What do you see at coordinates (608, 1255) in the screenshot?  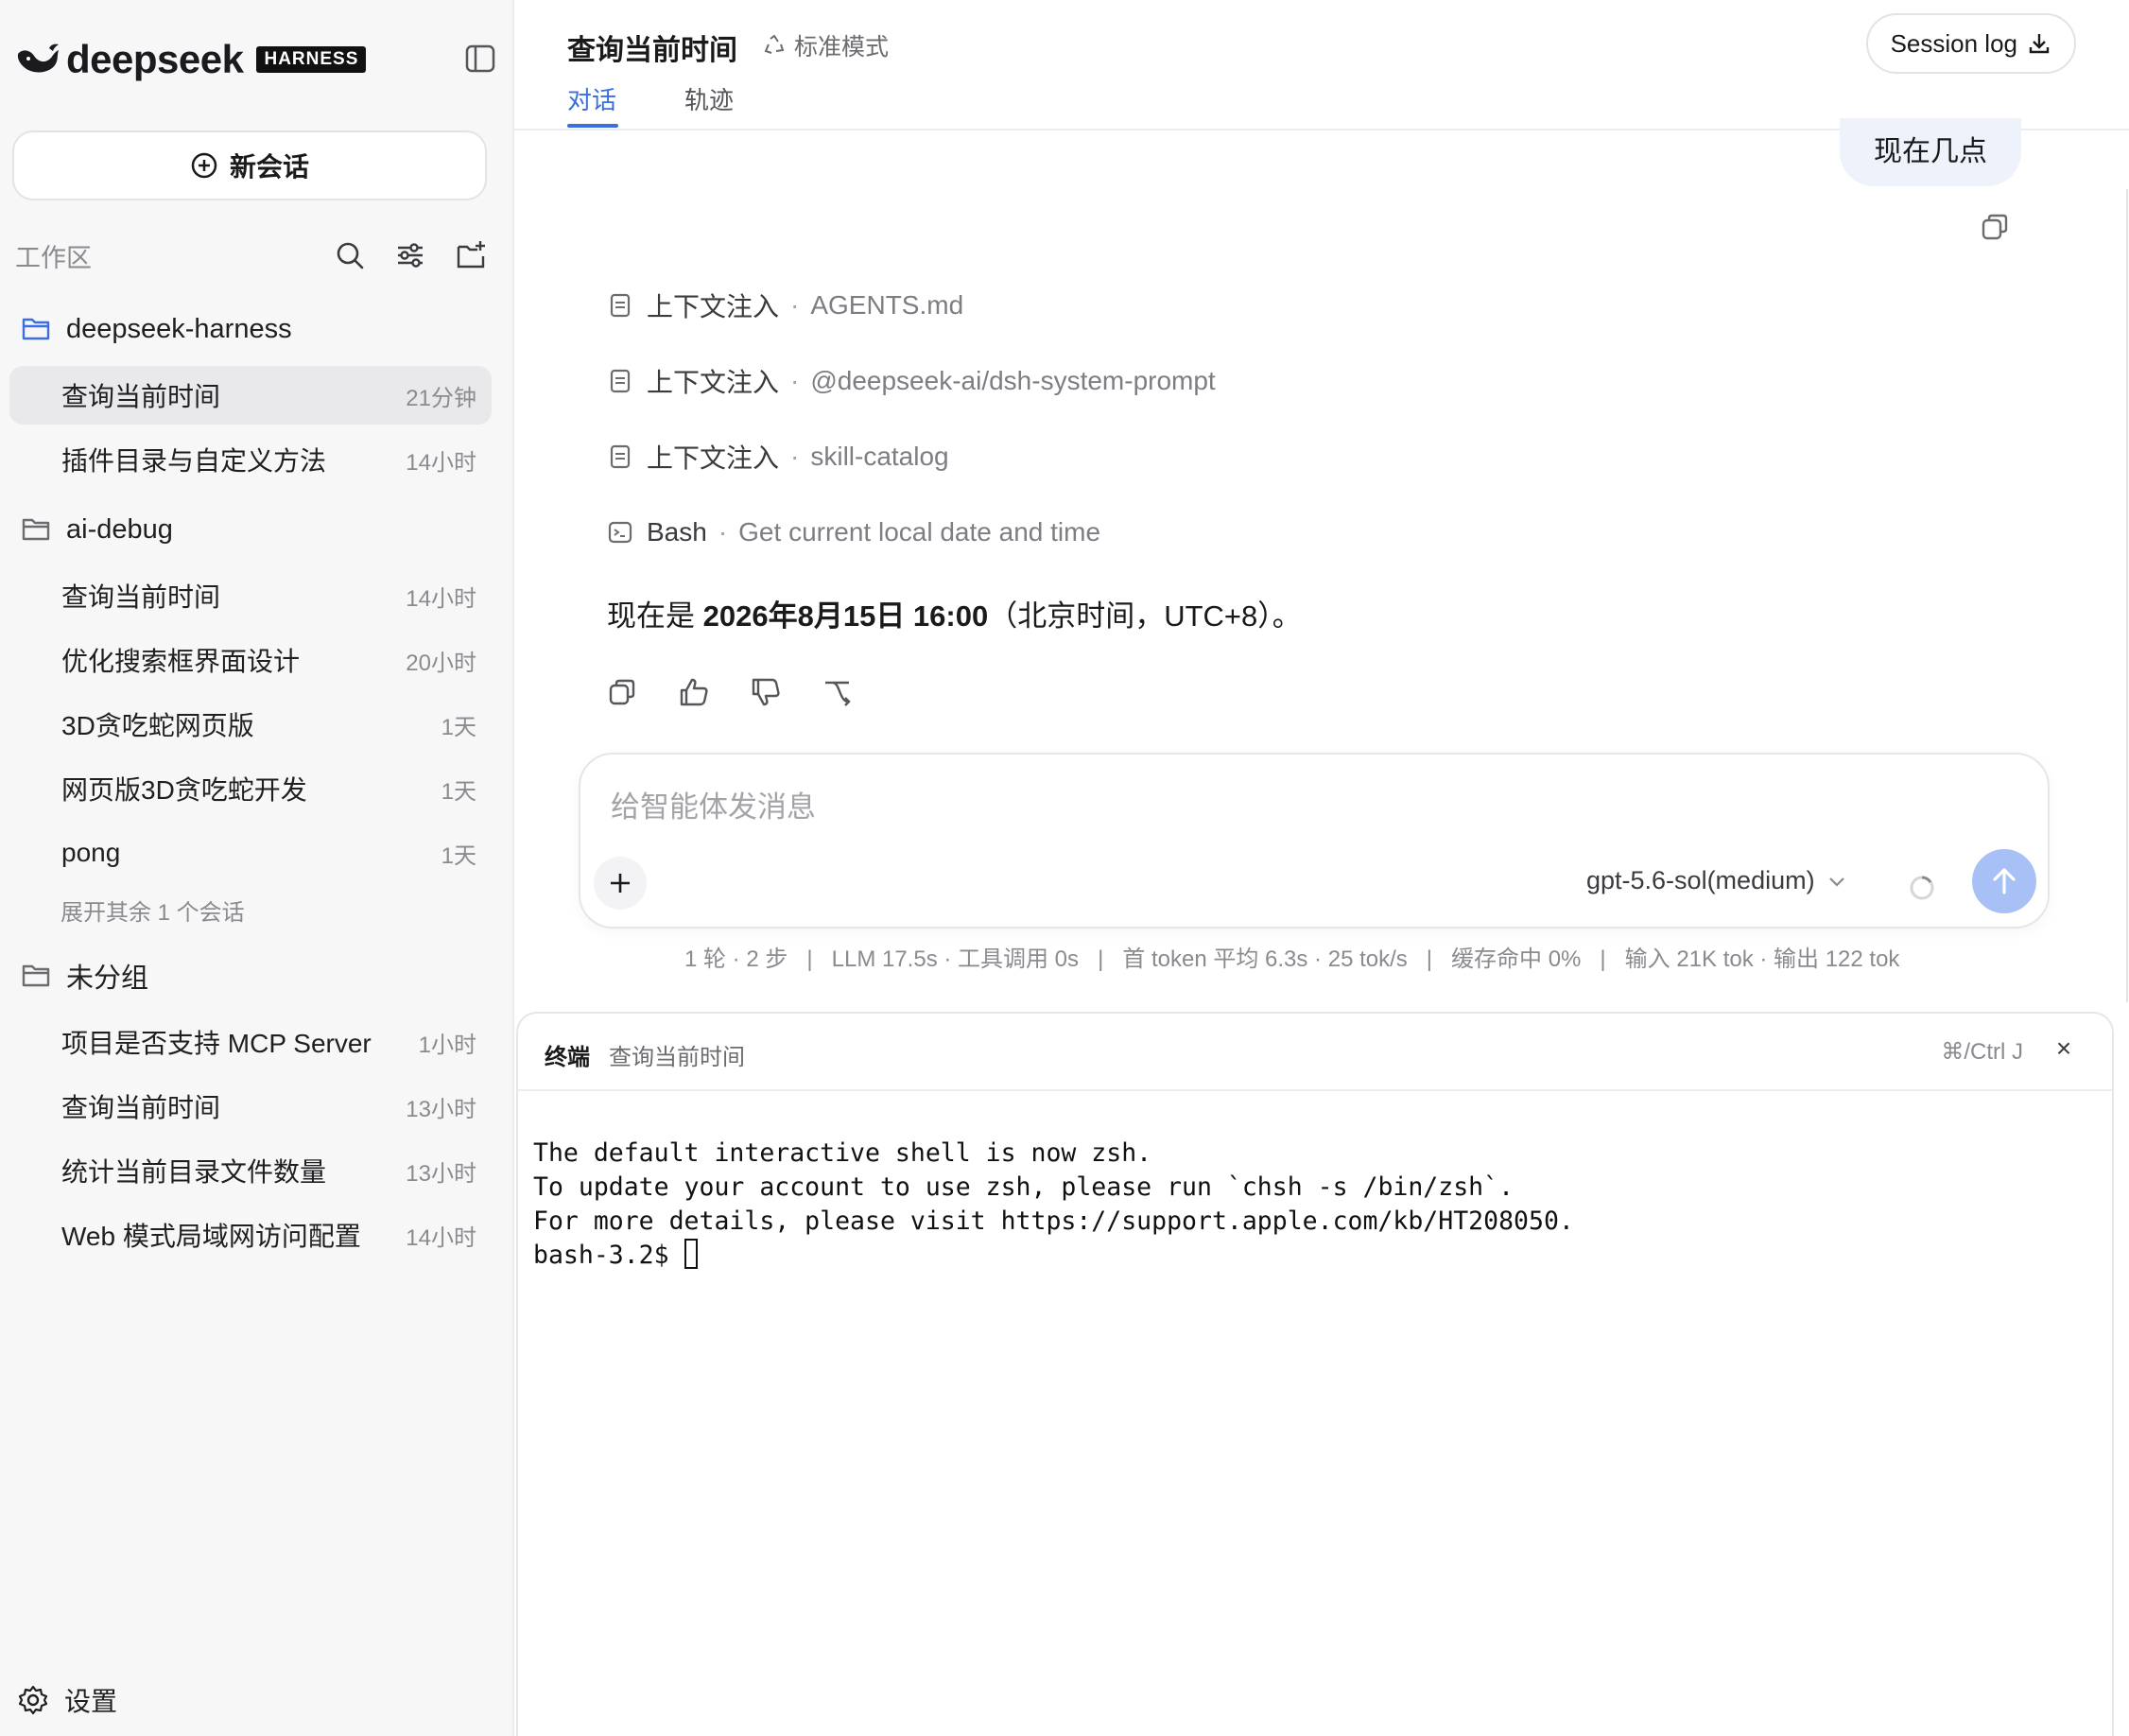 I see `terminal-prompt: bash-3.2$` at bounding box center [608, 1255].